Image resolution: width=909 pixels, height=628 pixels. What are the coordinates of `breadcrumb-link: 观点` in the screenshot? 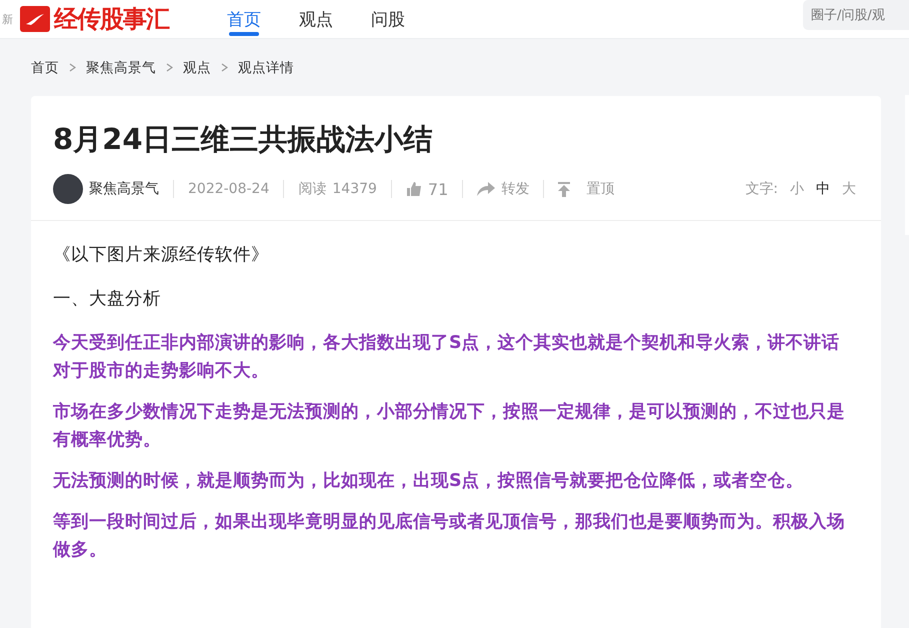 It's located at (197, 67).